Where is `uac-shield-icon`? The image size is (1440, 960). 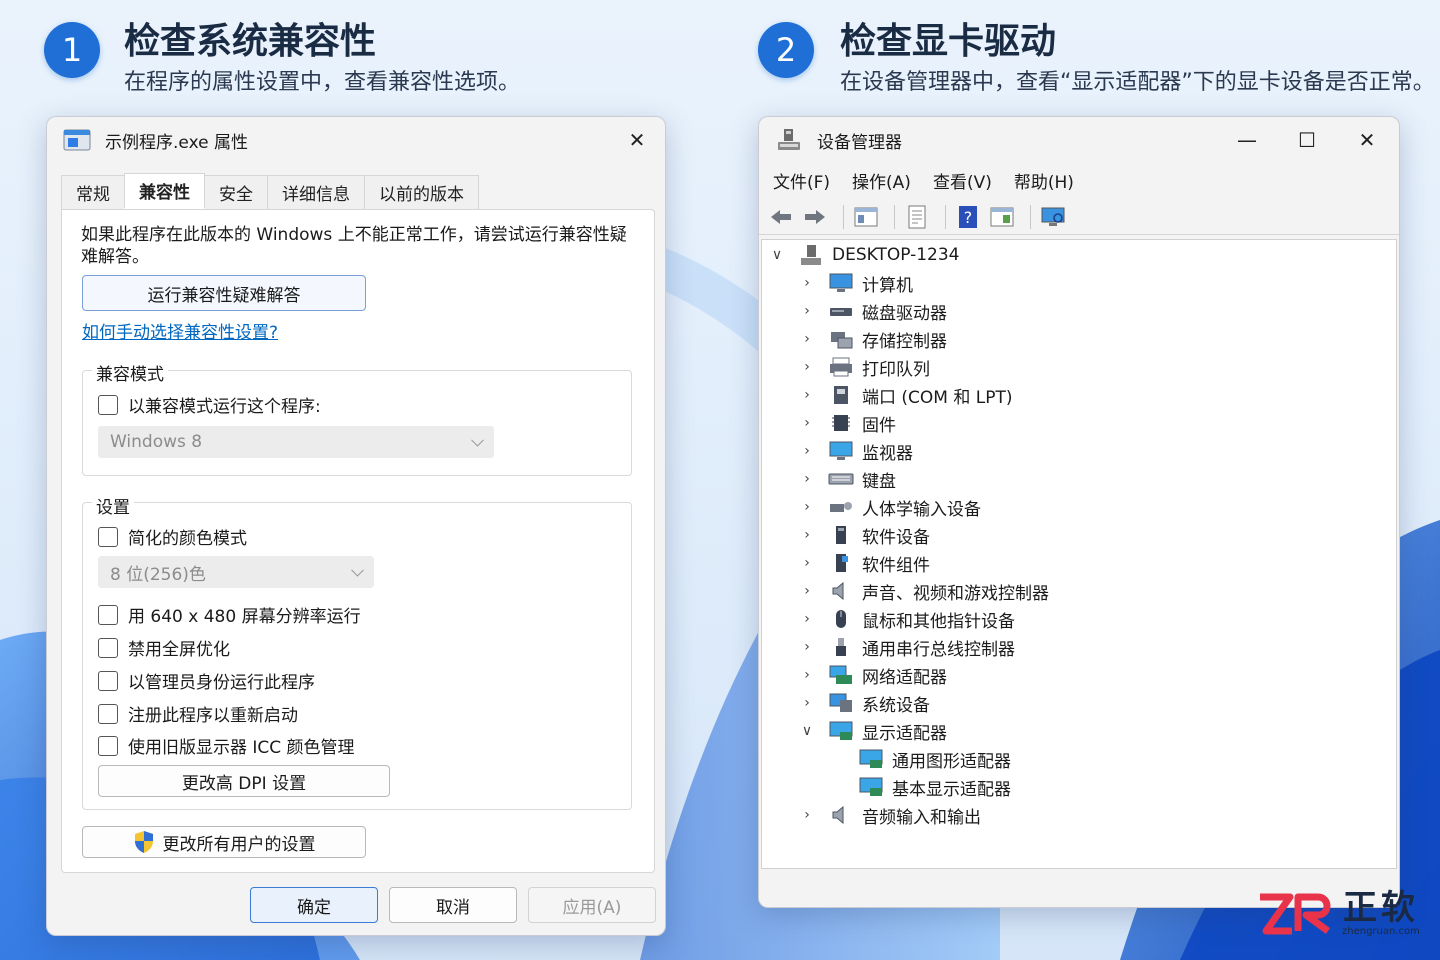
uac-shield-icon is located at coordinates (143, 842).